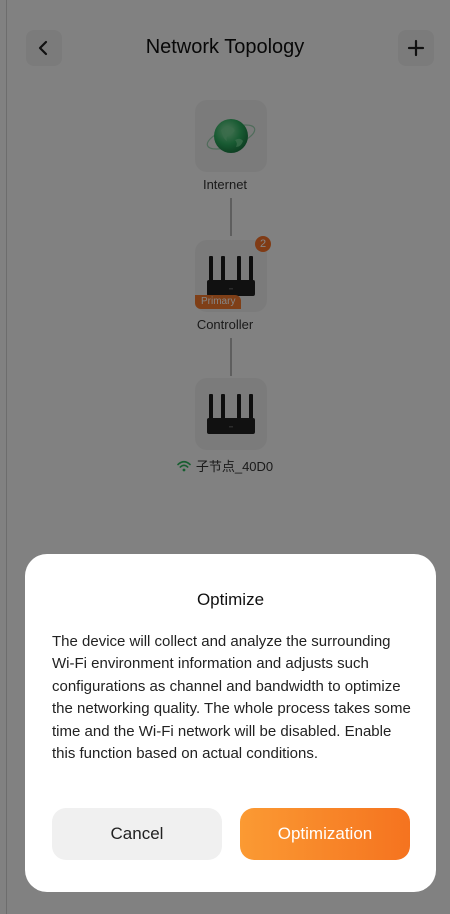 Image resolution: width=450 pixels, height=914 pixels. Describe the element at coordinates (230, 599) in the screenshot. I see `dialog-title: Optimize` at that location.